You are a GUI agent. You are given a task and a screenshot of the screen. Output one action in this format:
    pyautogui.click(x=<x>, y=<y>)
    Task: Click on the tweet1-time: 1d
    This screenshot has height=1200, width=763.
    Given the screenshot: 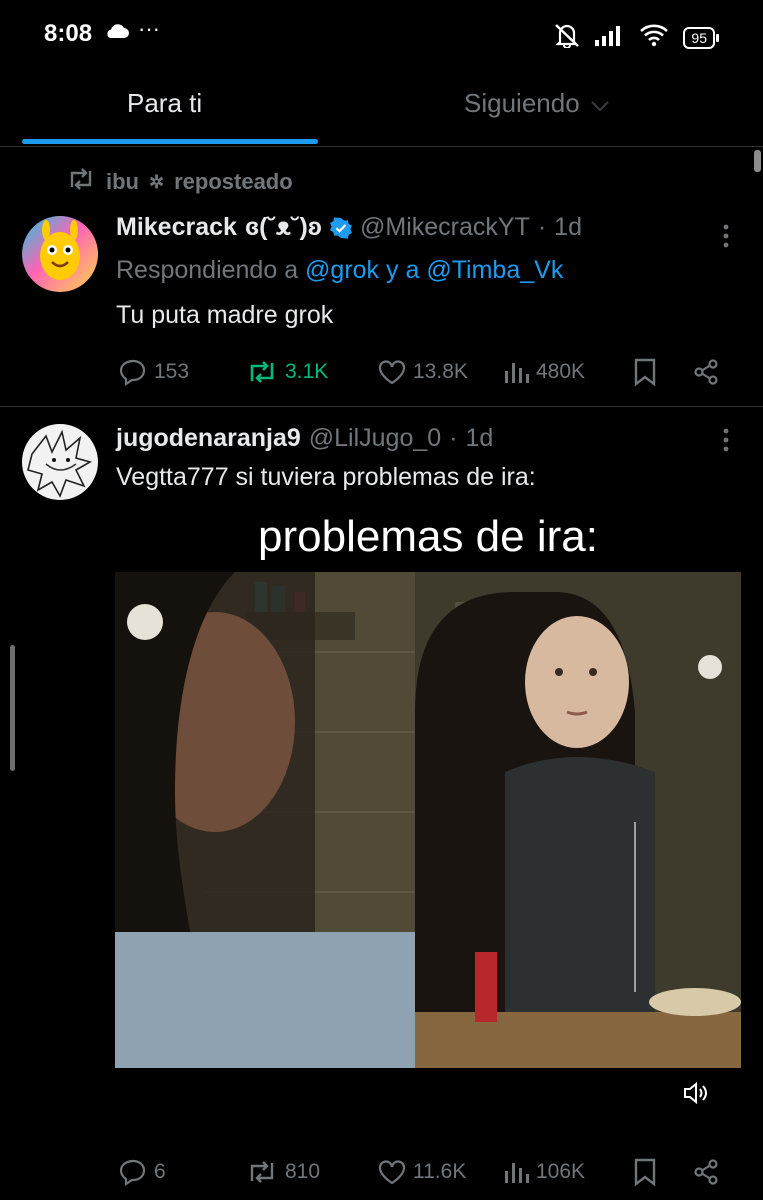 What is the action you would take?
    pyautogui.click(x=568, y=227)
    